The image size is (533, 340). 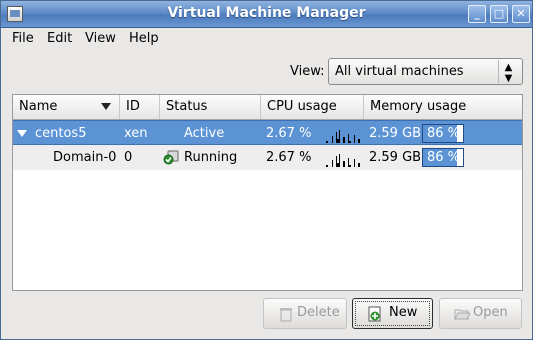 I want to click on table-row: Domain-0 0 Running 2.67 % 2.59 GB 86 %, so click(x=267, y=157).